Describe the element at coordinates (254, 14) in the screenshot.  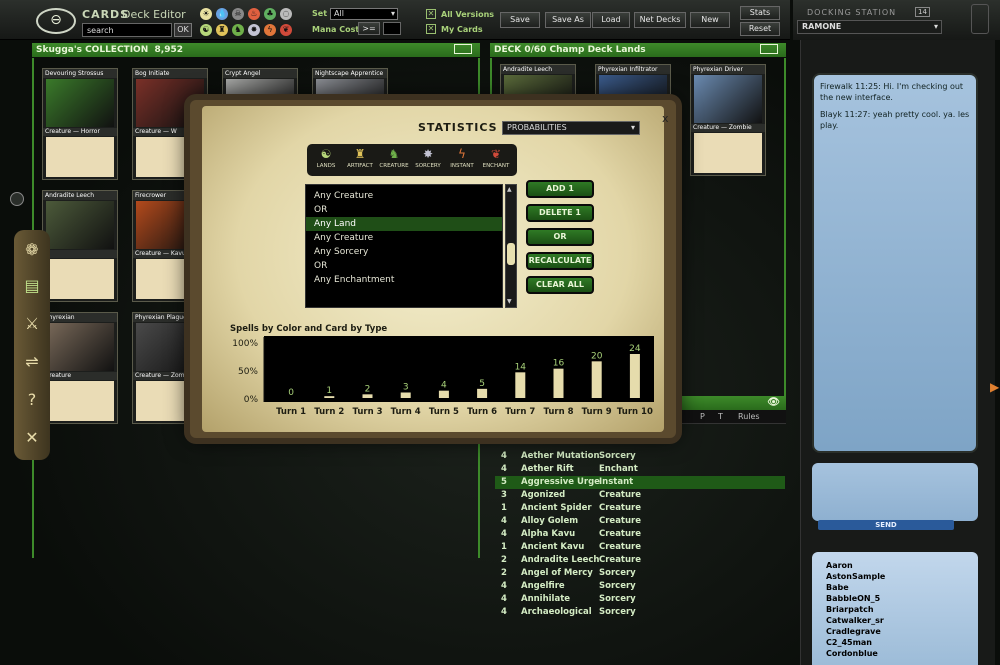
I see `red-mana-icon: ♨` at that location.